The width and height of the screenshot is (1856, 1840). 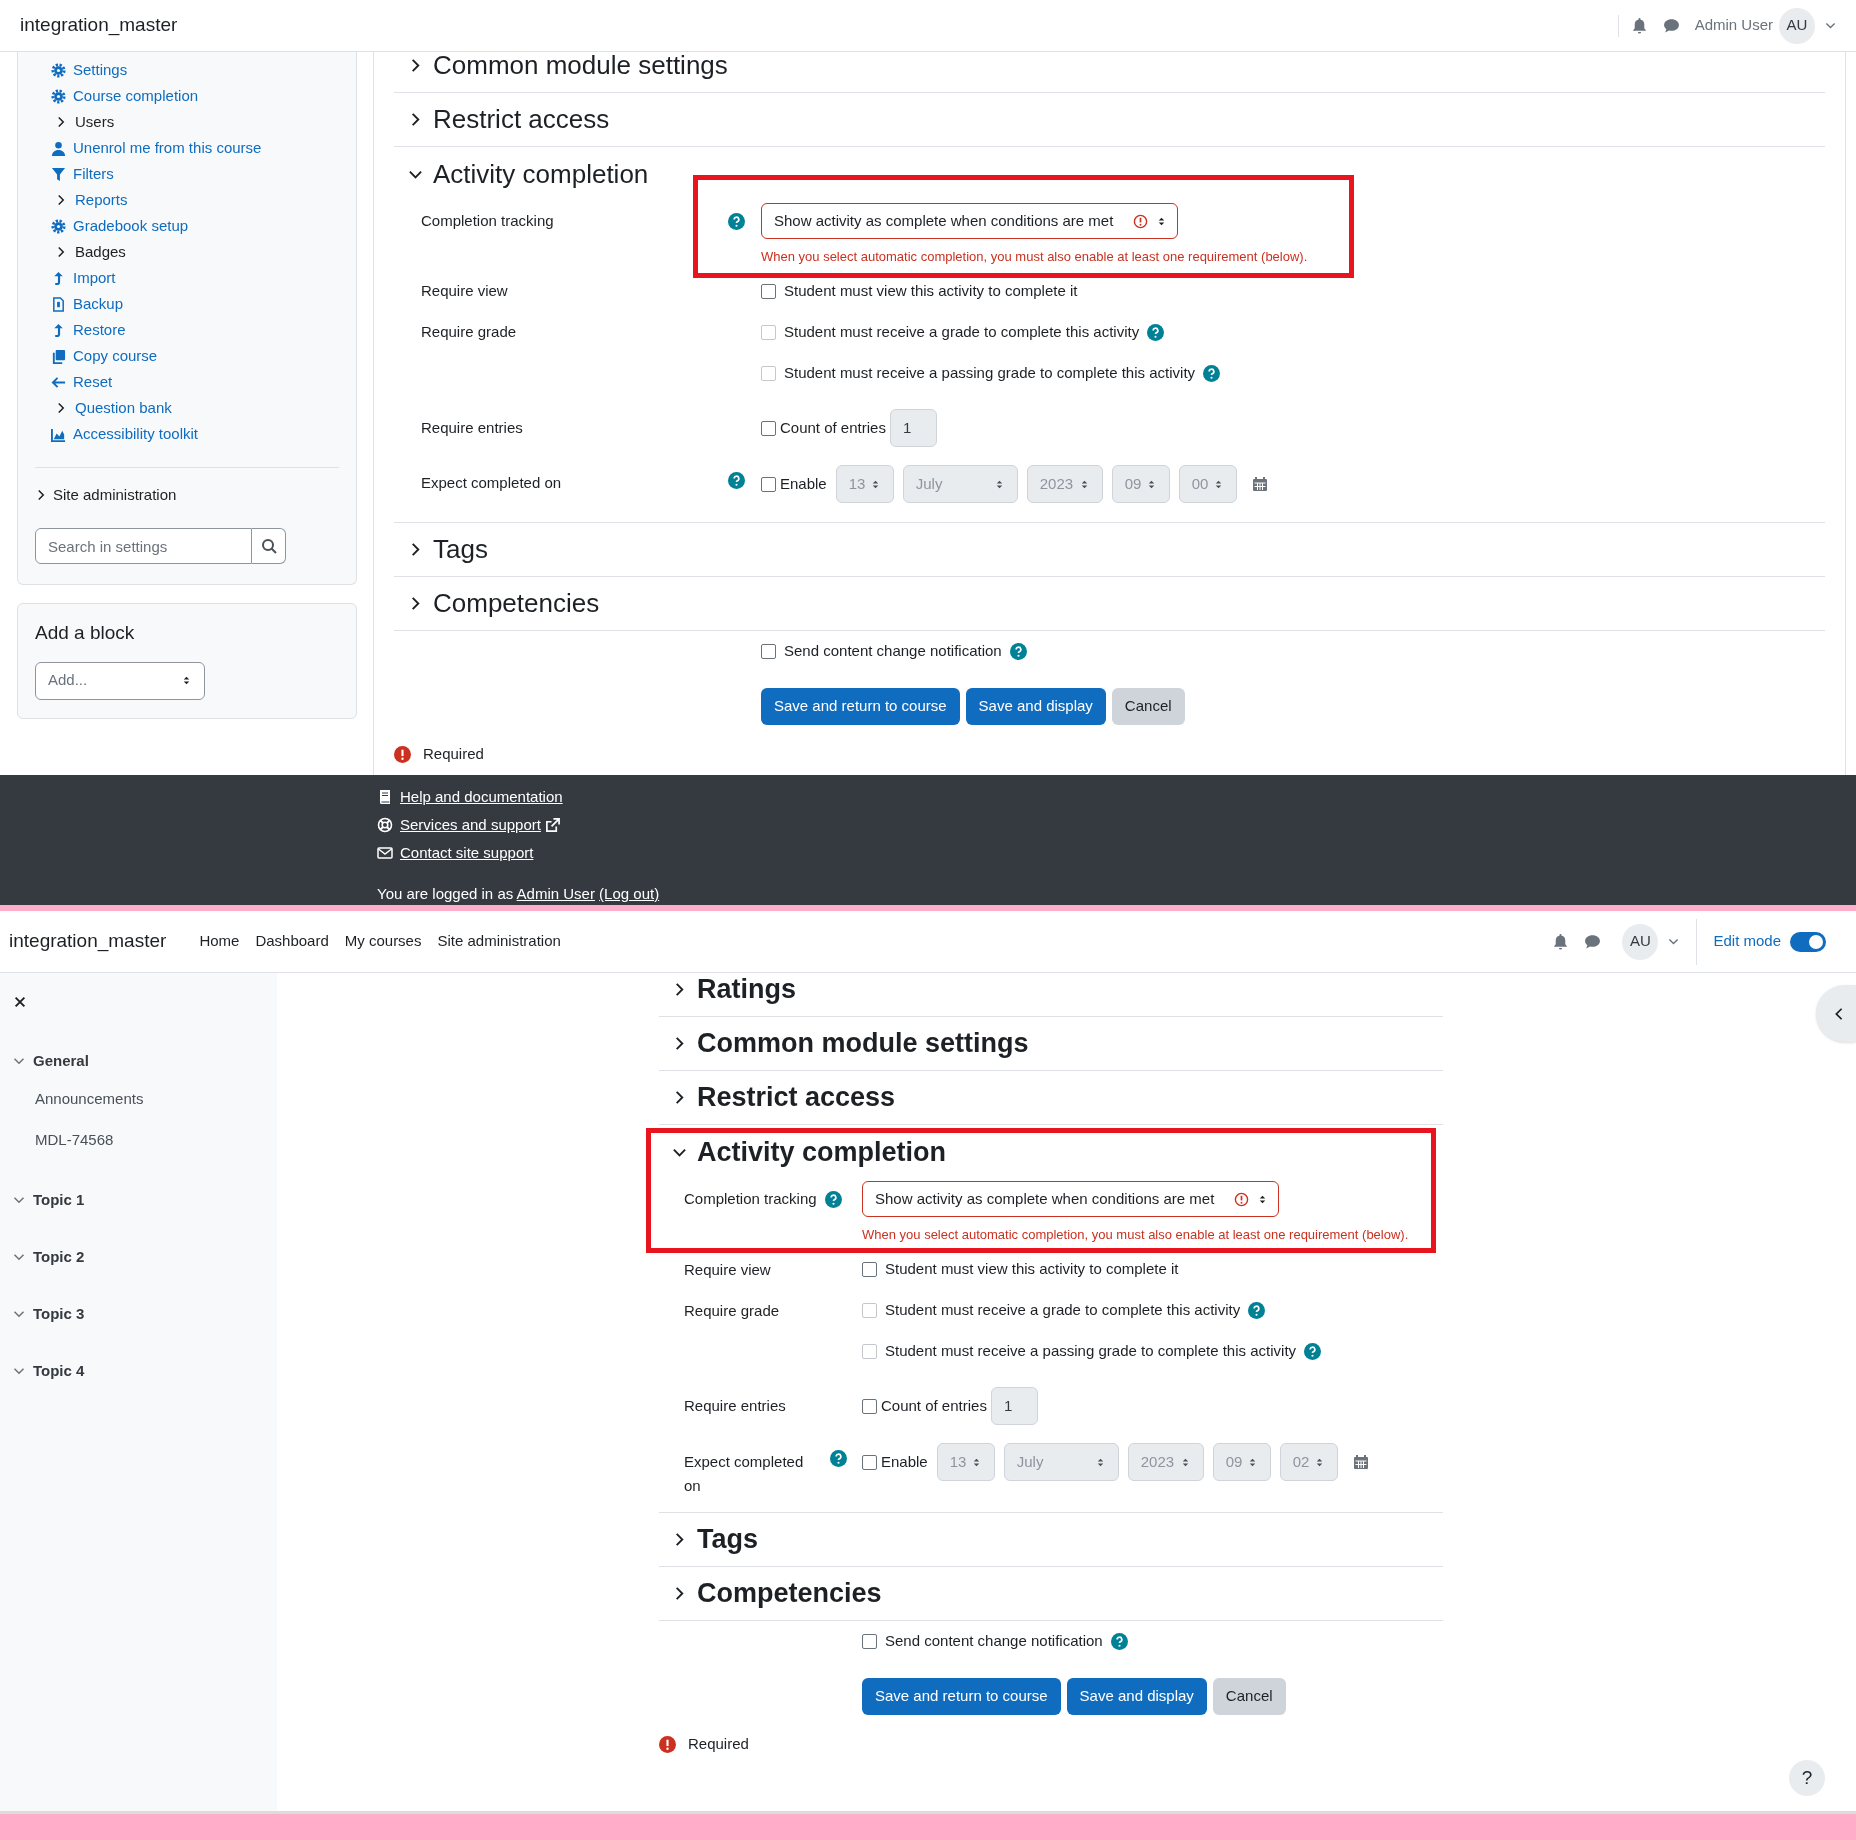 What do you see at coordinates (187, 330) in the screenshot?
I see `sidebar-item: Restore` at bounding box center [187, 330].